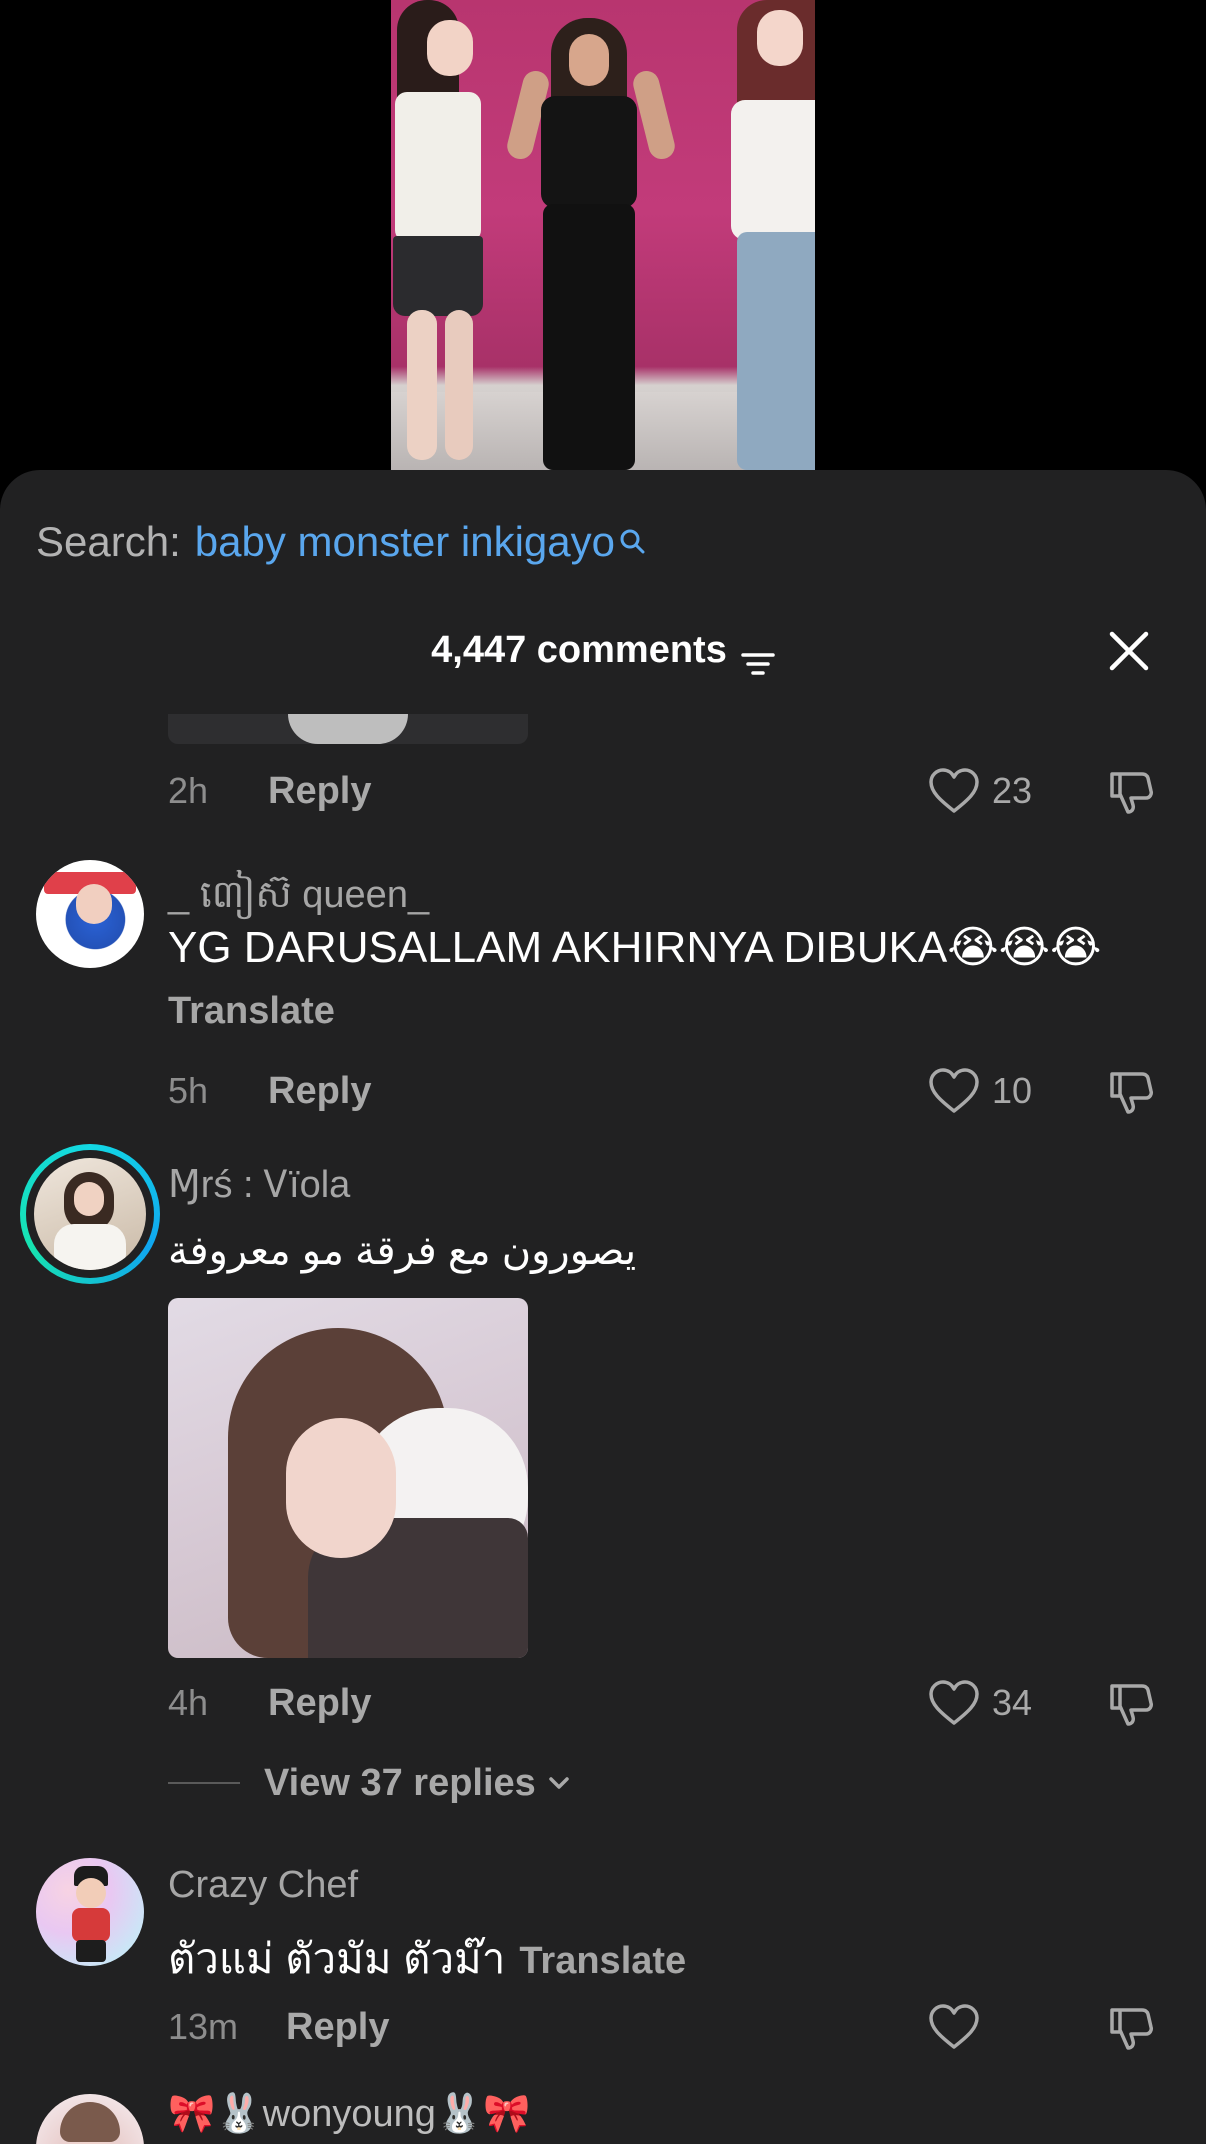 Image resolution: width=1206 pixels, height=2144 pixels. Describe the element at coordinates (1012, 1090) in the screenshot. I see `like-count: 10` at that location.